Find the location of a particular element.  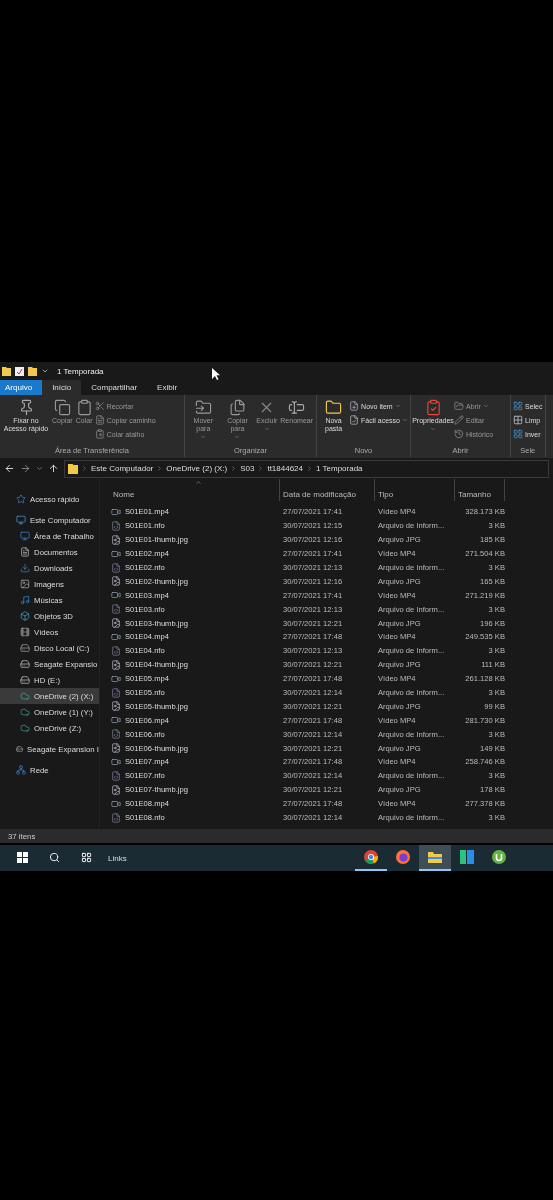

network-icon is located at coordinates (21, 770).